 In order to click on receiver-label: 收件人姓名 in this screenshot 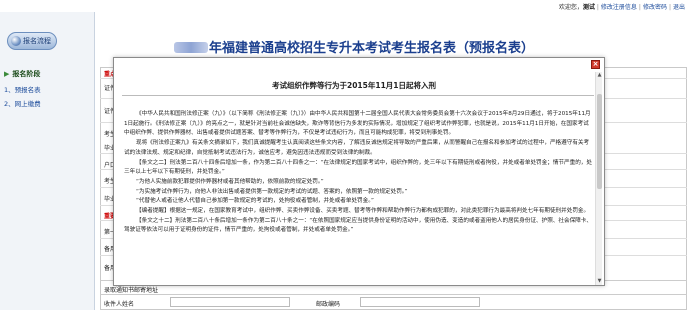, I will do `click(119, 304)`.